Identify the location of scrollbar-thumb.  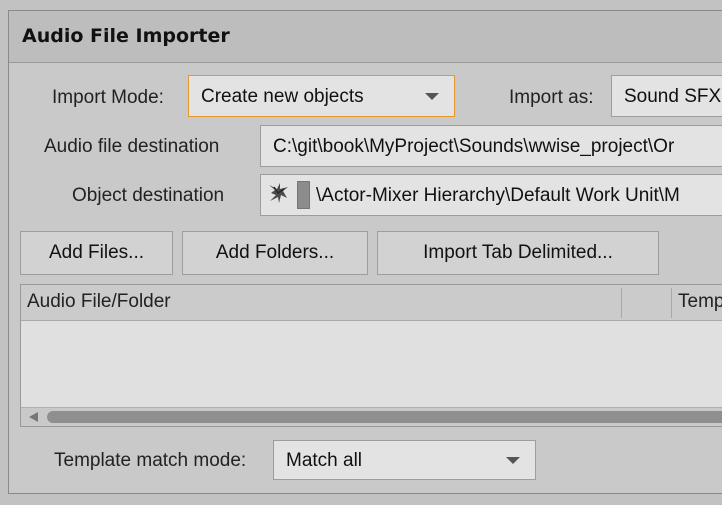
(384, 417).